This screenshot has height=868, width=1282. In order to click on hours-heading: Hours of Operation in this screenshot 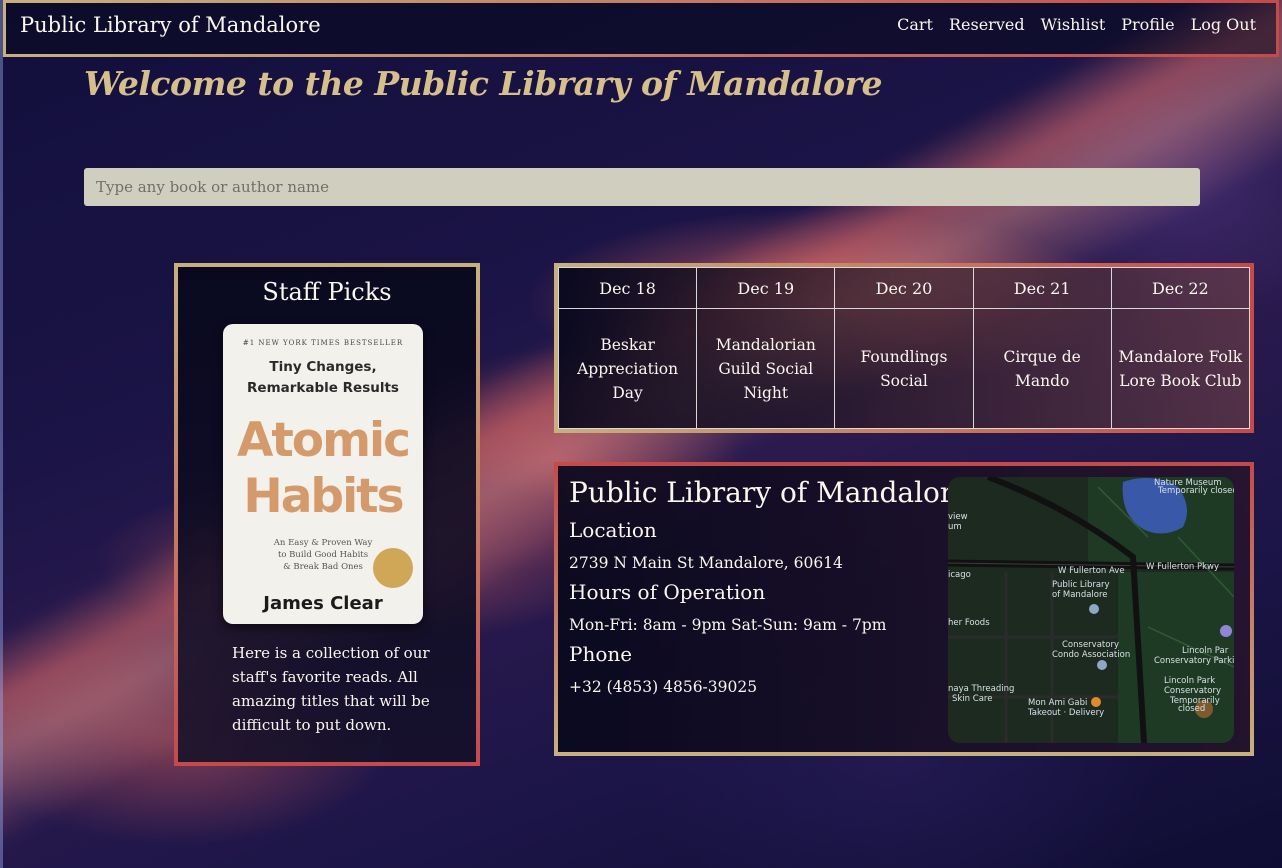, I will do `click(667, 592)`.